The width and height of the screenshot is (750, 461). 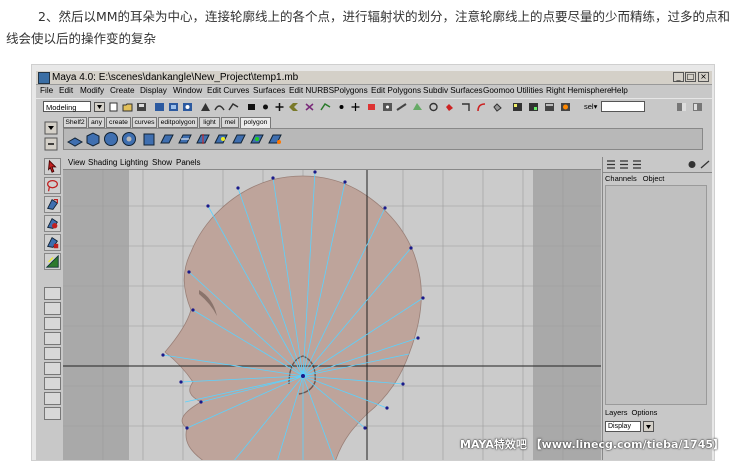 I want to click on select-arrow-icon, so click(x=52, y=166).